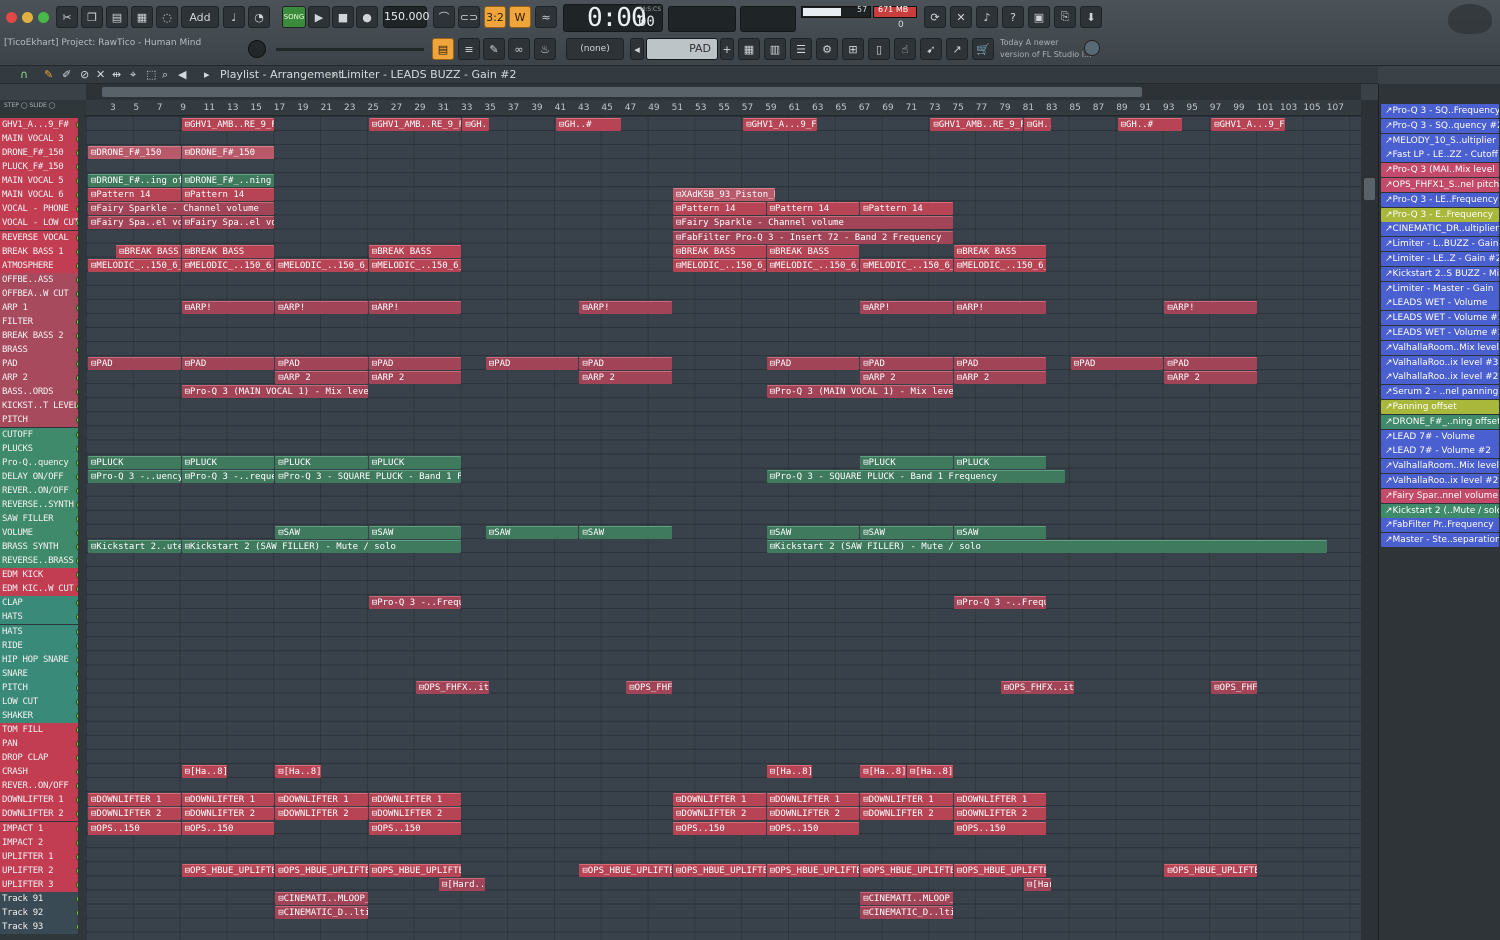 This screenshot has width=1500, height=940. I want to click on track-header: UPLIFTER 3, so click(39, 884).